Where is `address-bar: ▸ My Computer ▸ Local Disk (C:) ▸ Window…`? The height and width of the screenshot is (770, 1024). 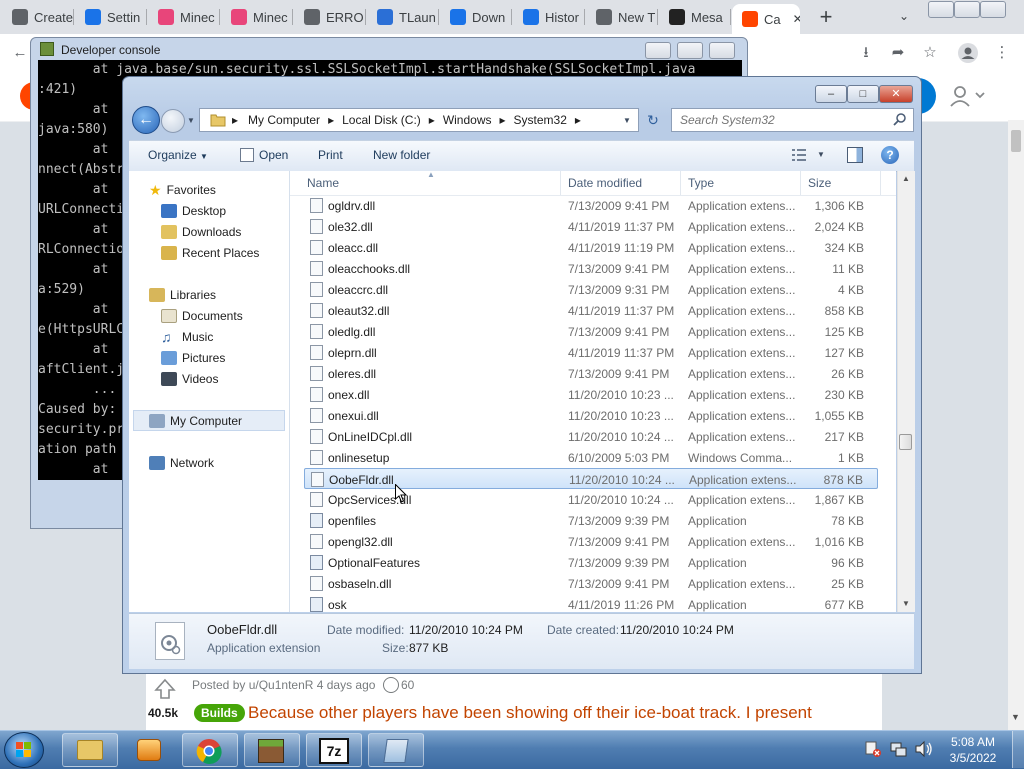 address-bar: ▸ My Computer ▸ Local Disk (C:) ▸ Window… is located at coordinates (419, 120).